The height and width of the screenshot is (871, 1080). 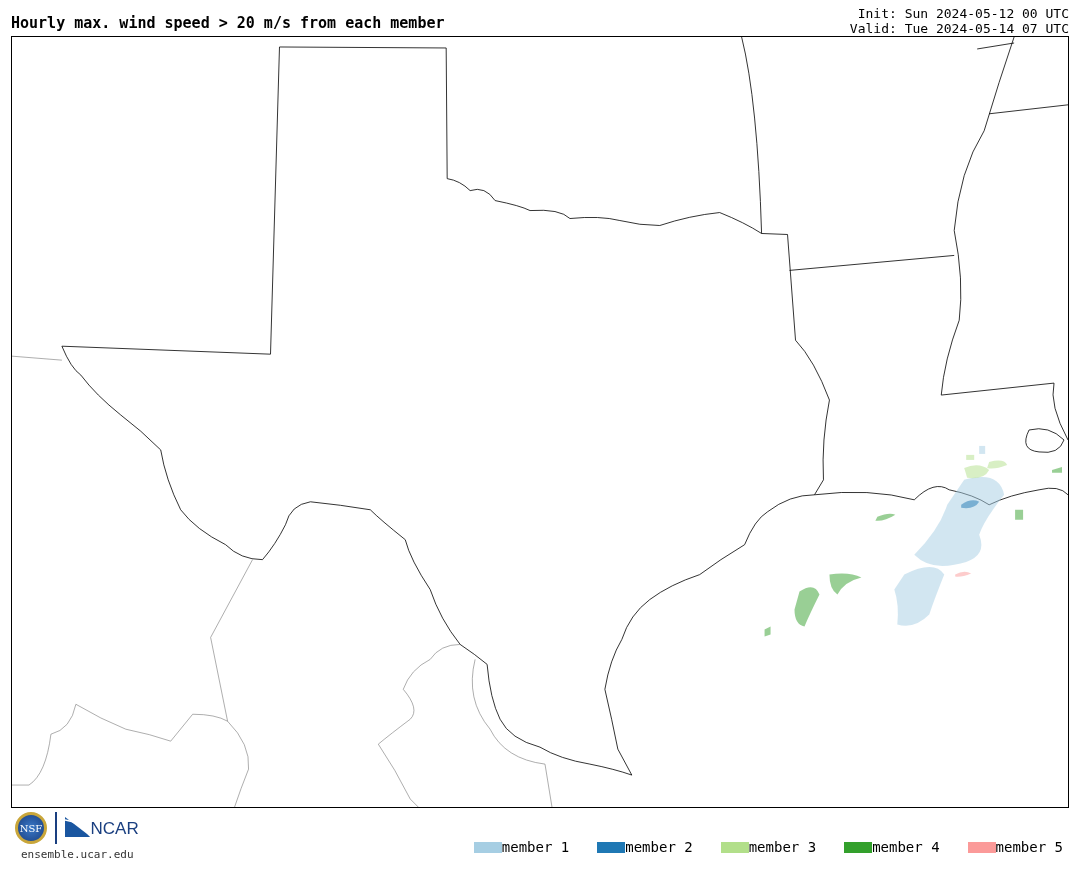 I want to click on init-time: Init: Sun 2024-05-12 00 UTC, so click(x=963, y=13).